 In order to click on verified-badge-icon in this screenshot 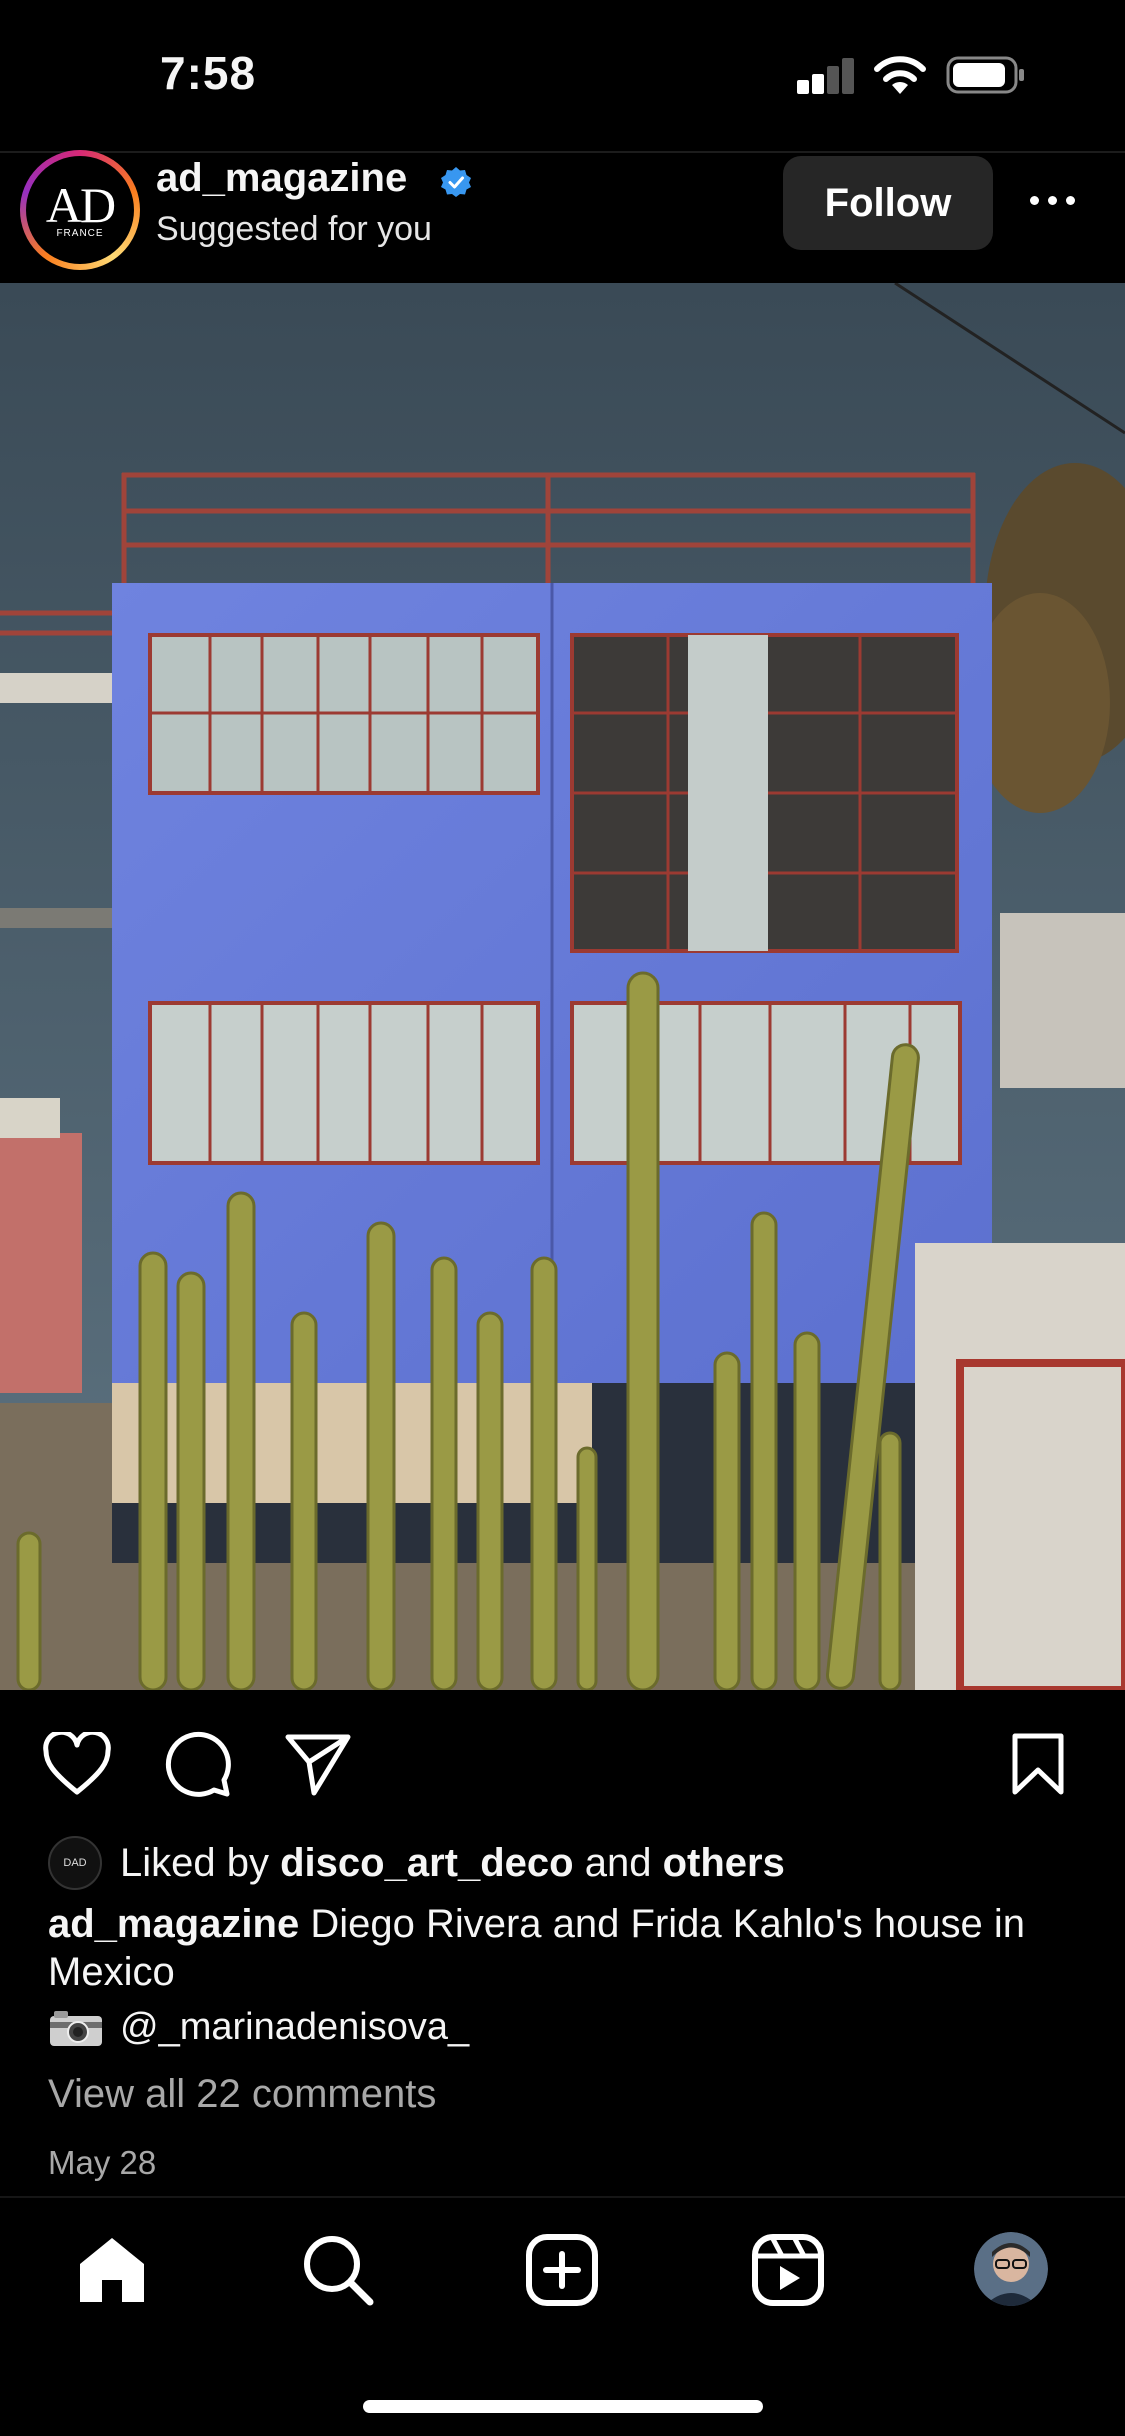, I will do `click(456, 182)`.